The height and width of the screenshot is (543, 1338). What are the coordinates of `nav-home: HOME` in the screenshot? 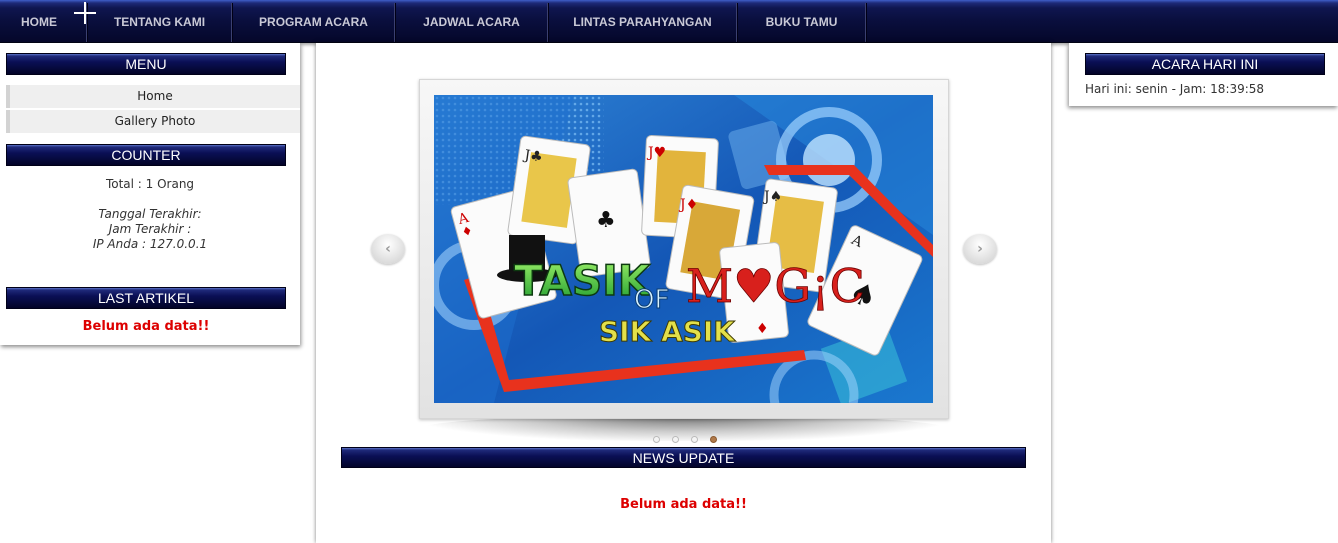 It's located at (39, 22).